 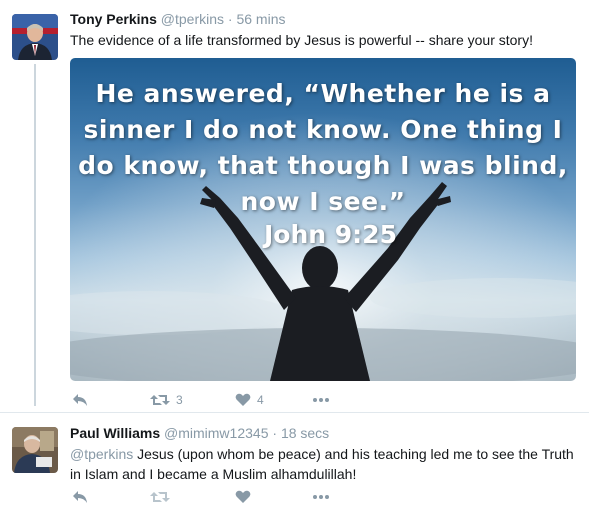 What do you see at coordinates (323, 129) in the screenshot?
I see `quote-line: sinner I do not know. One thing I` at bounding box center [323, 129].